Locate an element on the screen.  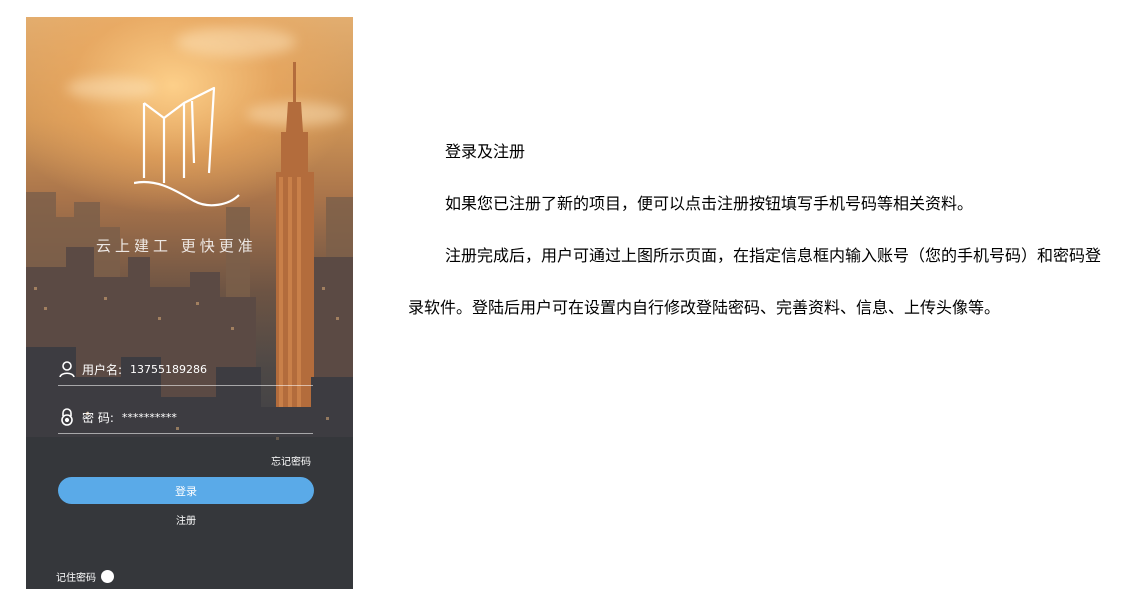
forgot-password-link: 忘记密码 is located at coordinates (291, 460).